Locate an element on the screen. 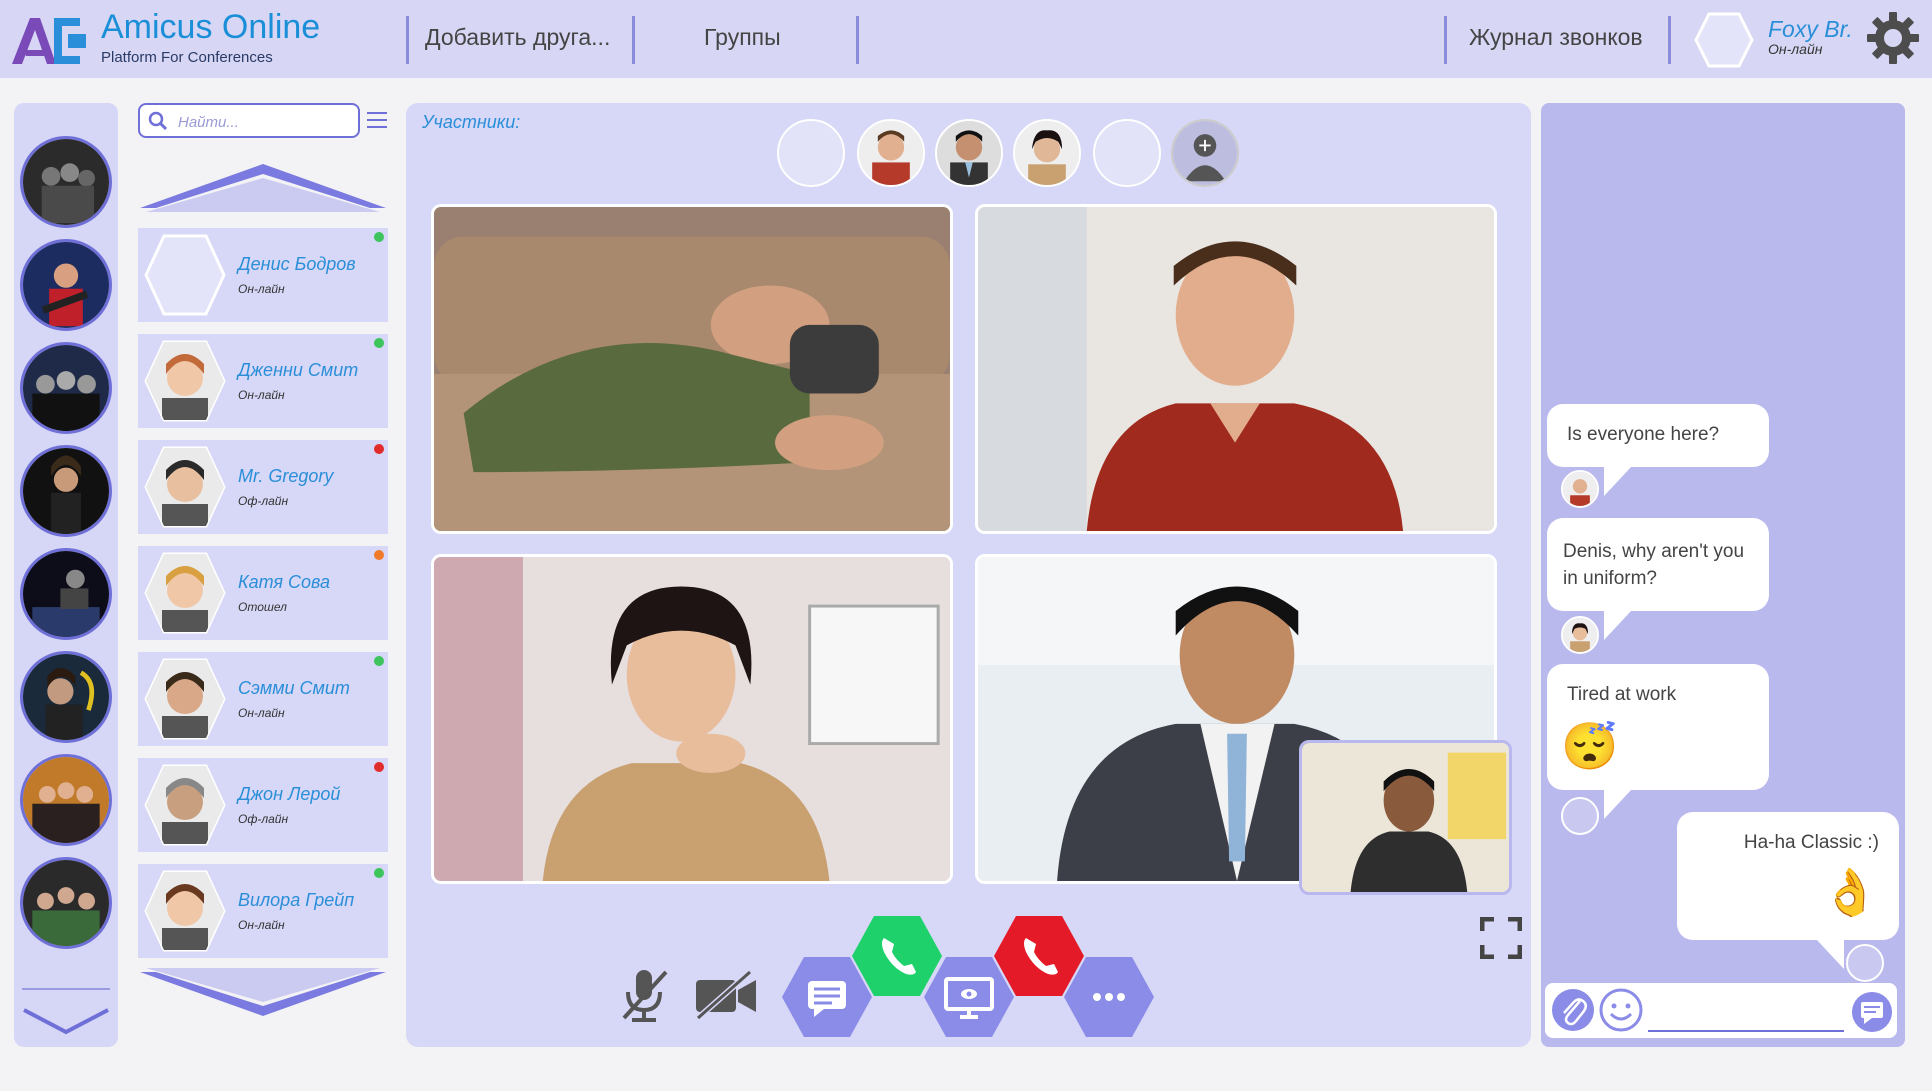 The width and height of the screenshot is (1932, 1091). add-participant-button is located at coordinates (1205, 153).